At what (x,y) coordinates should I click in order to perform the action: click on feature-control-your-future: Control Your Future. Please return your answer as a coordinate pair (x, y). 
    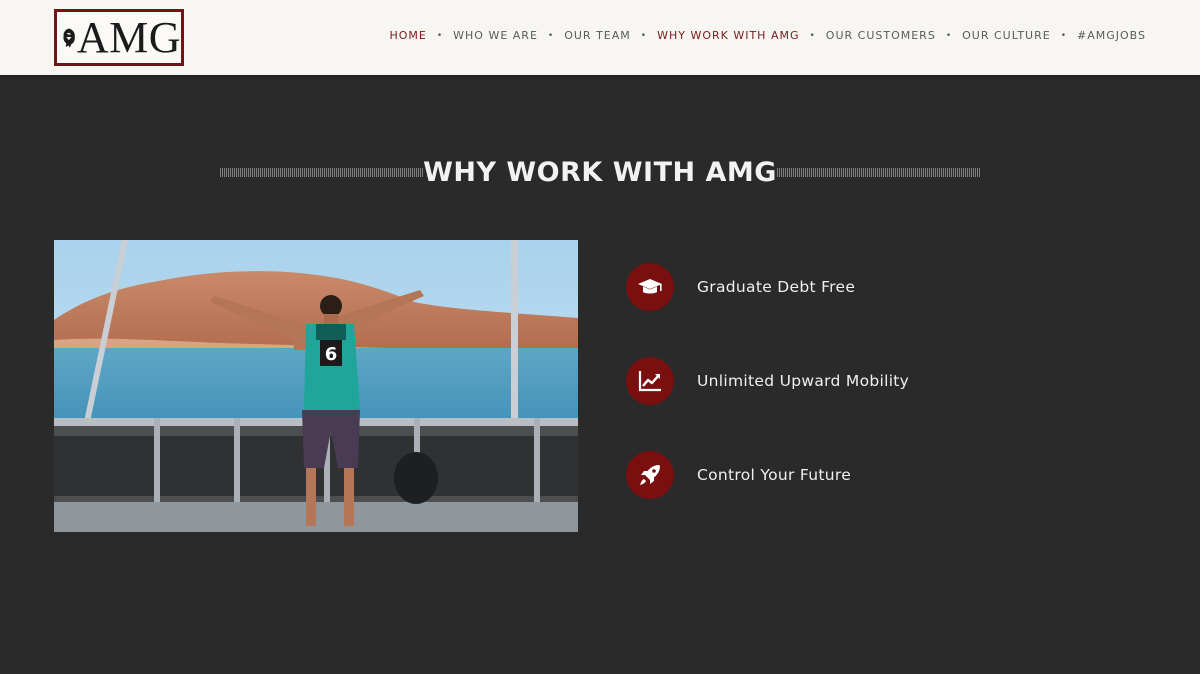
    Looking at the image, I should click on (738, 475).